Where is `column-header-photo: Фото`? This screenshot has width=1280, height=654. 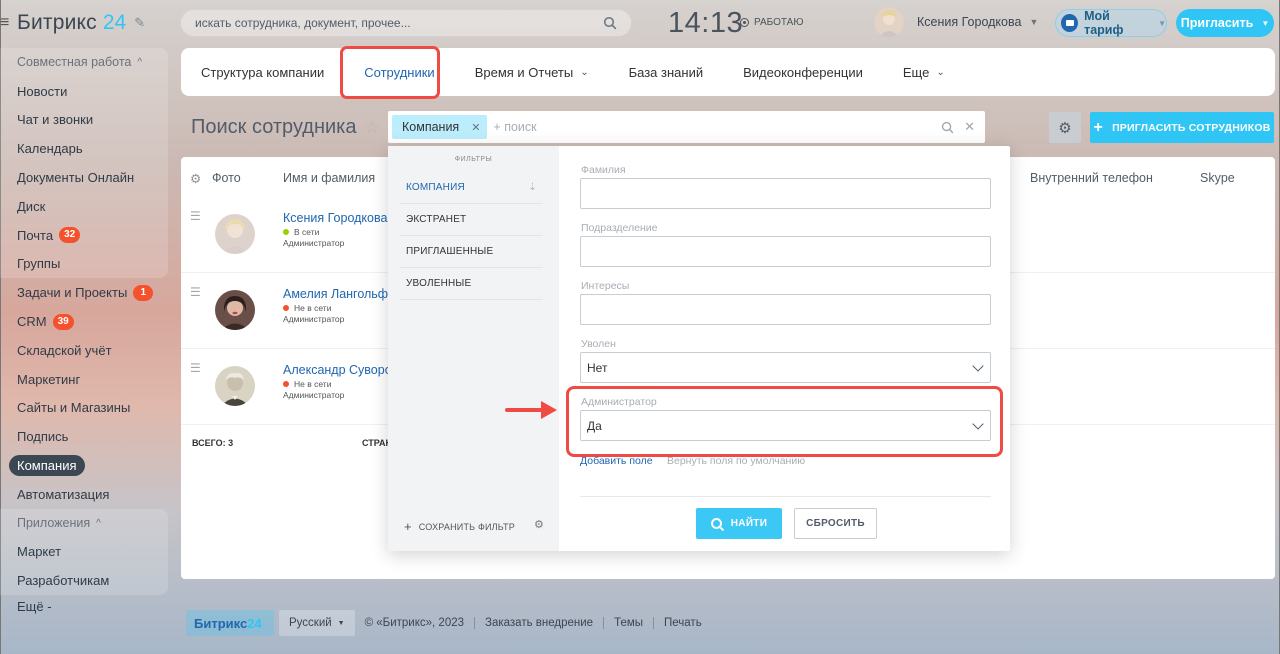
column-header-photo: Фото is located at coordinates (226, 178).